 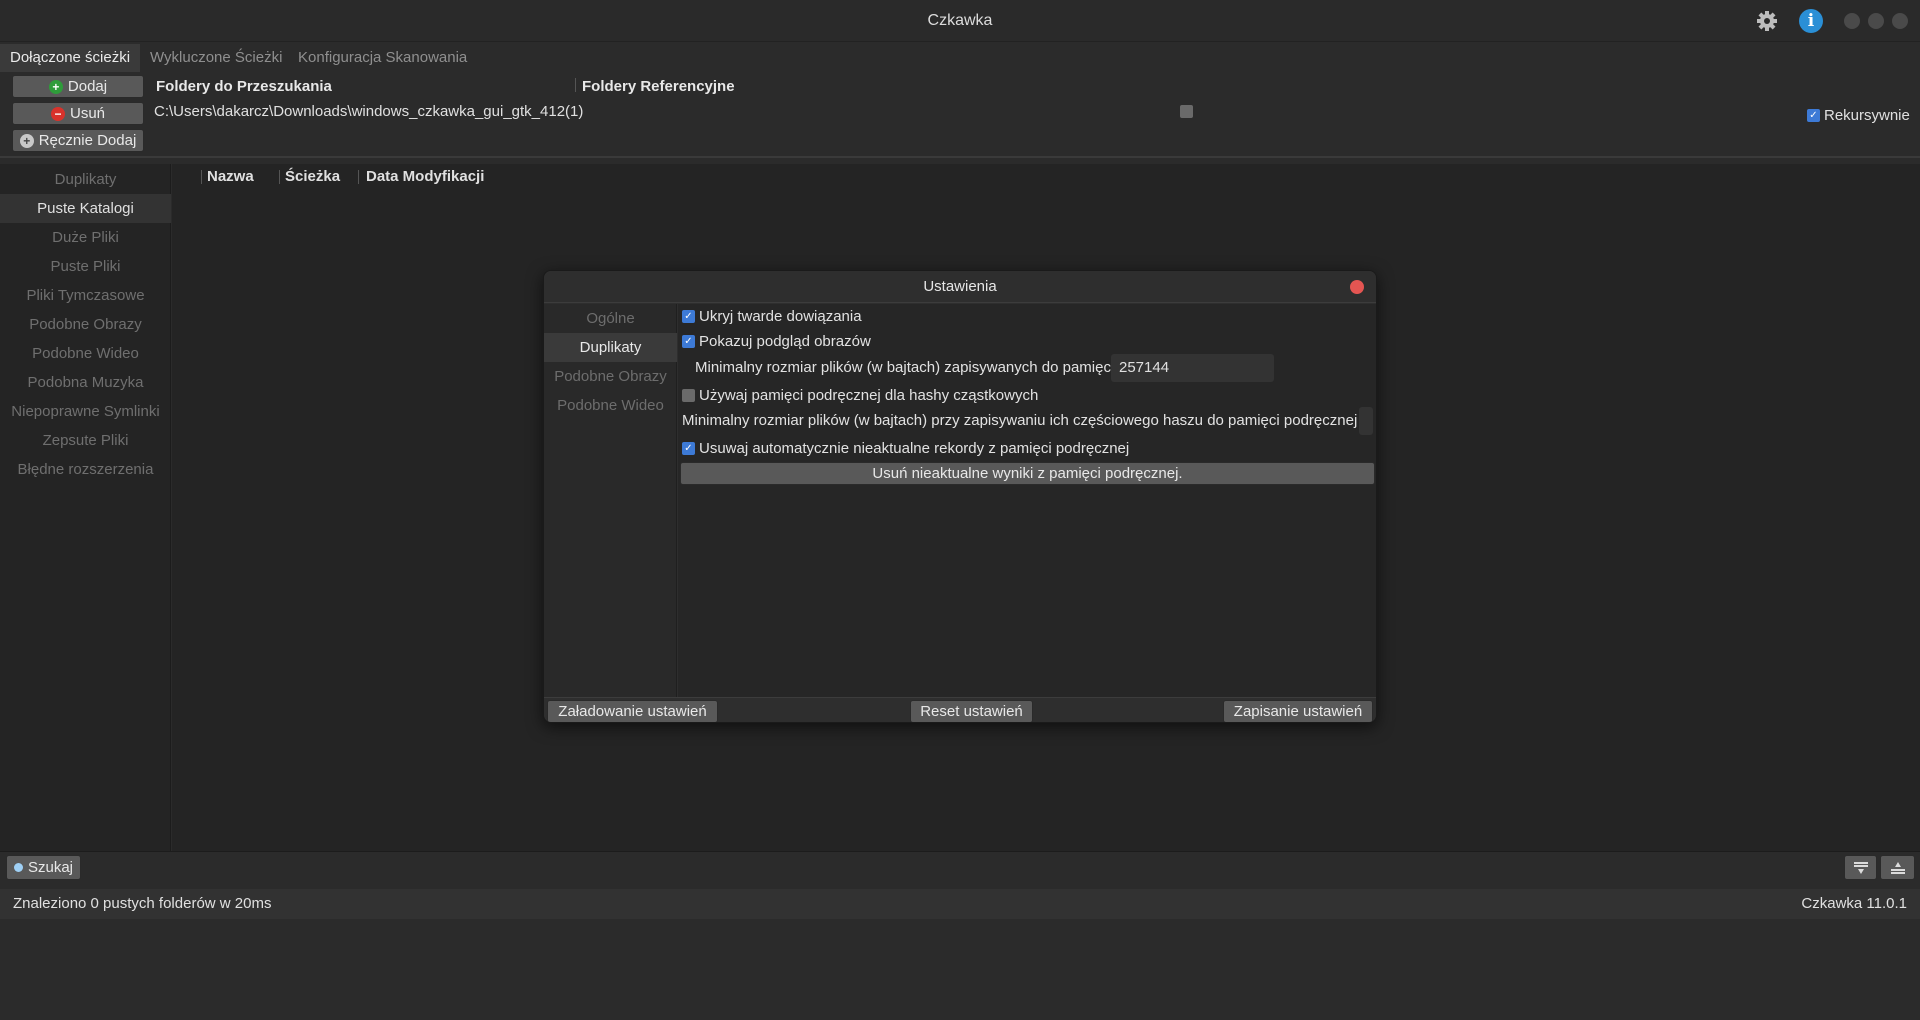 What do you see at coordinates (688, 395) in the screenshot?
I see `use-prehash-checkbox` at bounding box center [688, 395].